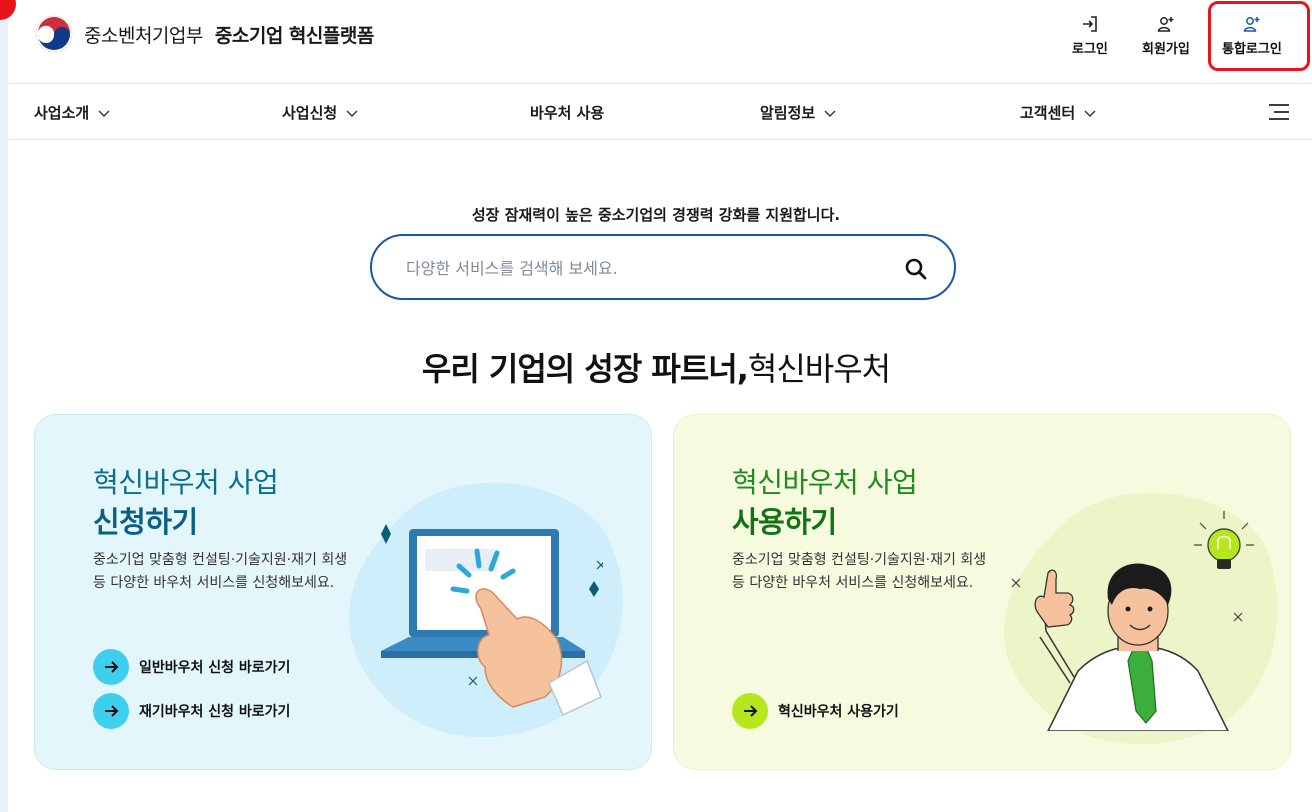  Describe the element at coordinates (1132, 621) in the screenshot. I see `businessman-illustration` at that location.